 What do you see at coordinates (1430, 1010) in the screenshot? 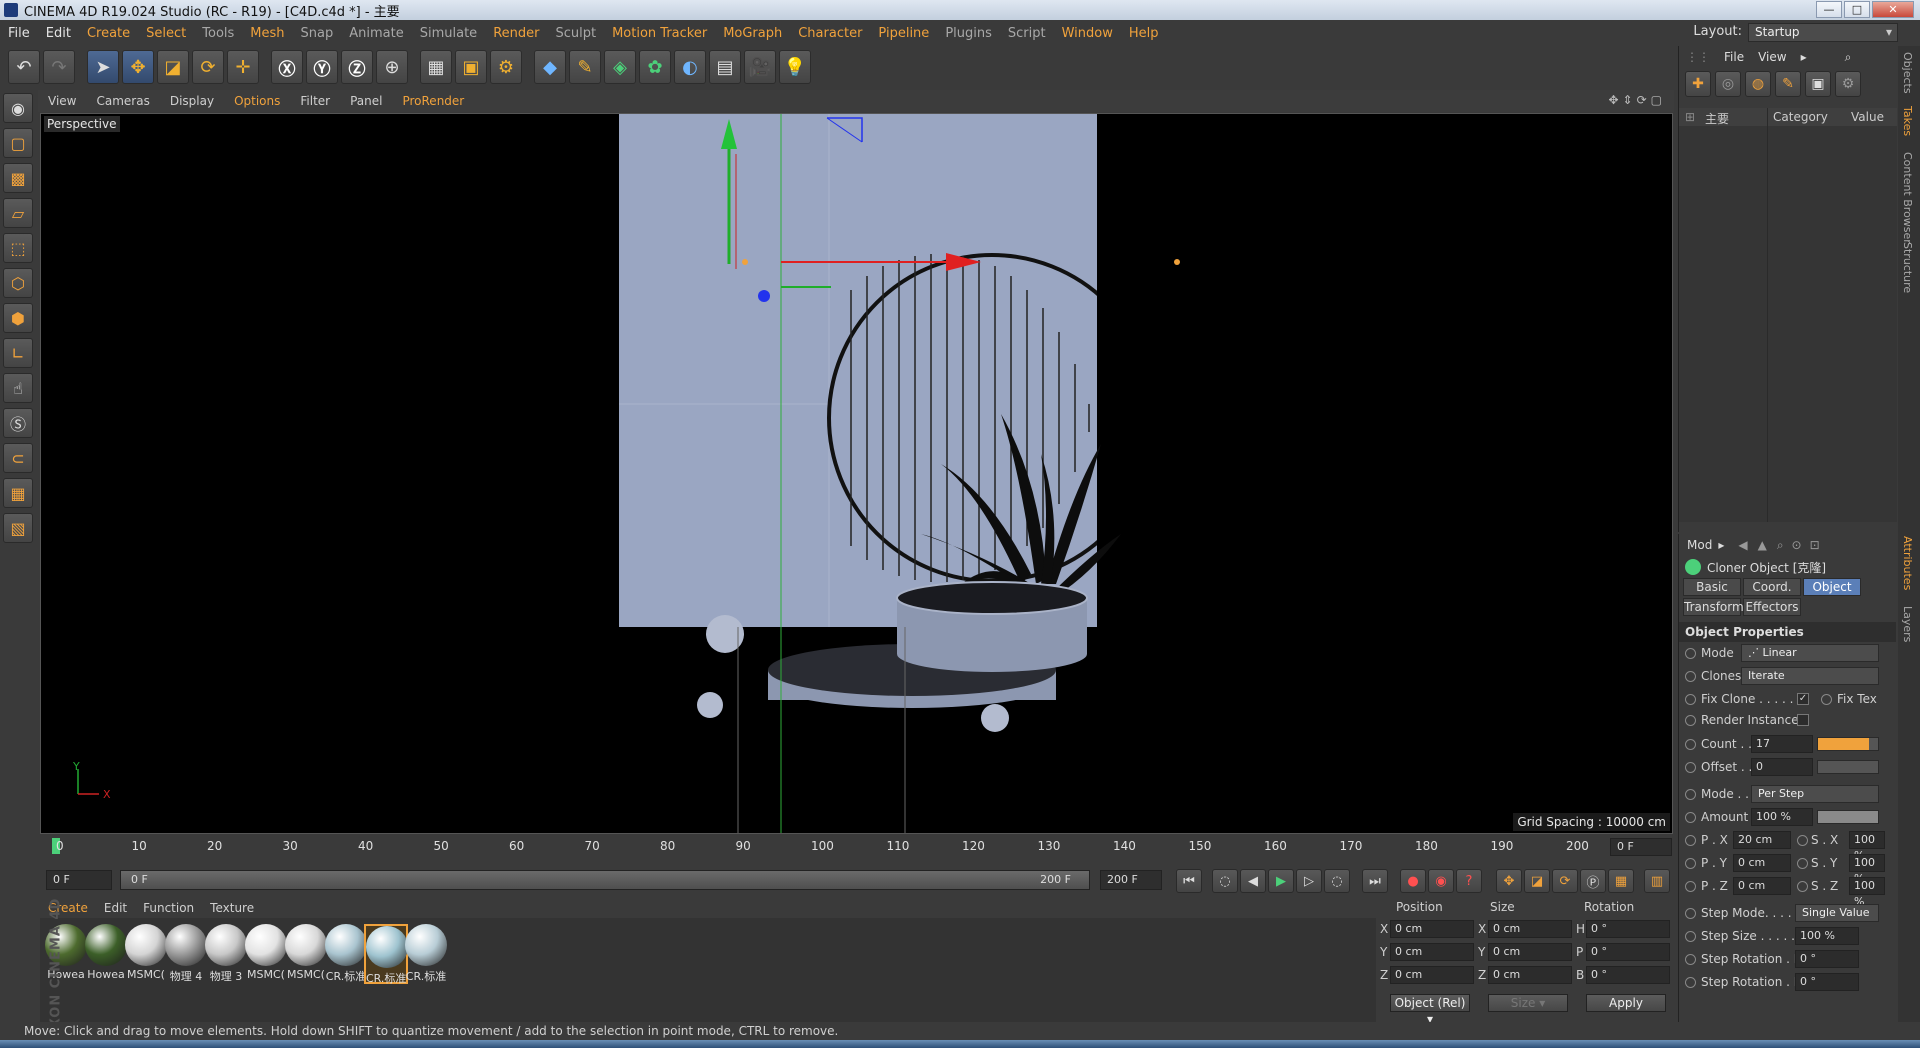
I see `coordinate-mode-select: Object (Rel) ▾` at bounding box center [1430, 1010].